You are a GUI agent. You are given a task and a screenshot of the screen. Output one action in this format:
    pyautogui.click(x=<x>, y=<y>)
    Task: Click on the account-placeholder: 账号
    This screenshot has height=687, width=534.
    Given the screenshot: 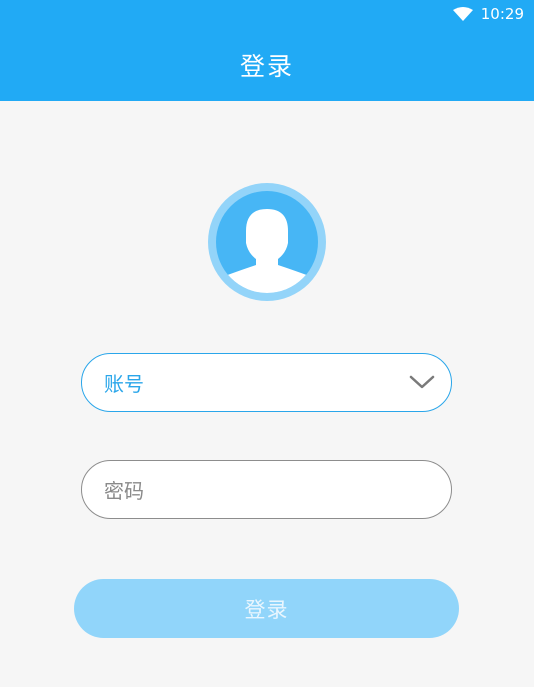 What is the action you would take?
    pyautogui.click(x=124, y=384)
    